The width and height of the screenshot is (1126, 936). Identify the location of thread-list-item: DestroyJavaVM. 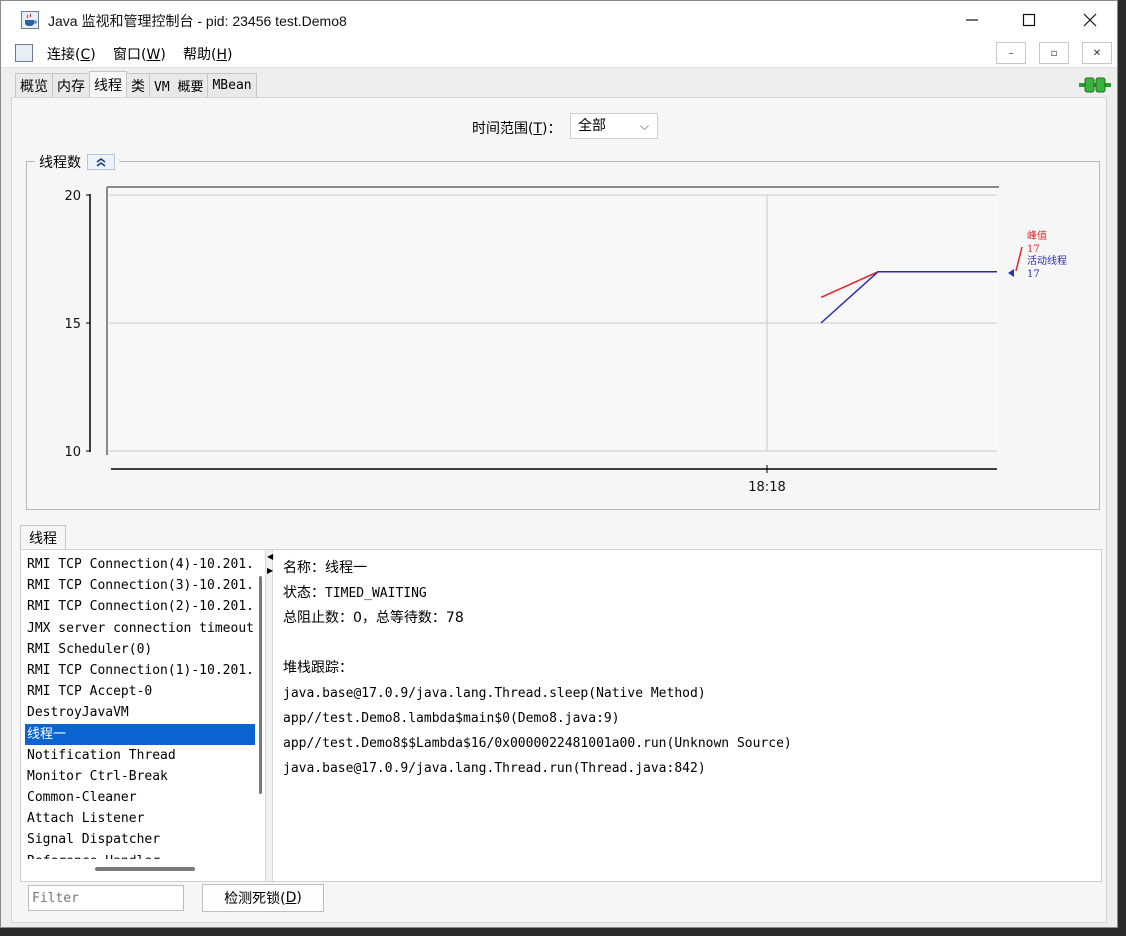
(140, 712).